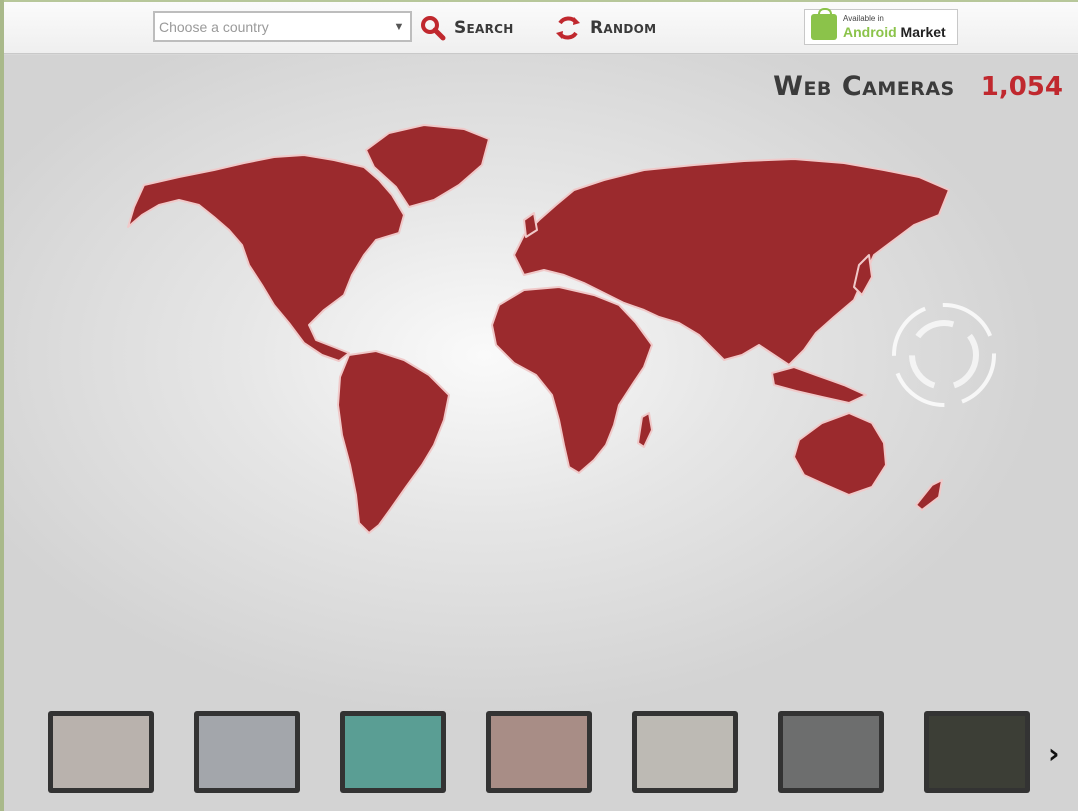  Describe the element at coordinates (1054, 753) in the screenshot. I see `chevron-right-icon: ›` at that location.